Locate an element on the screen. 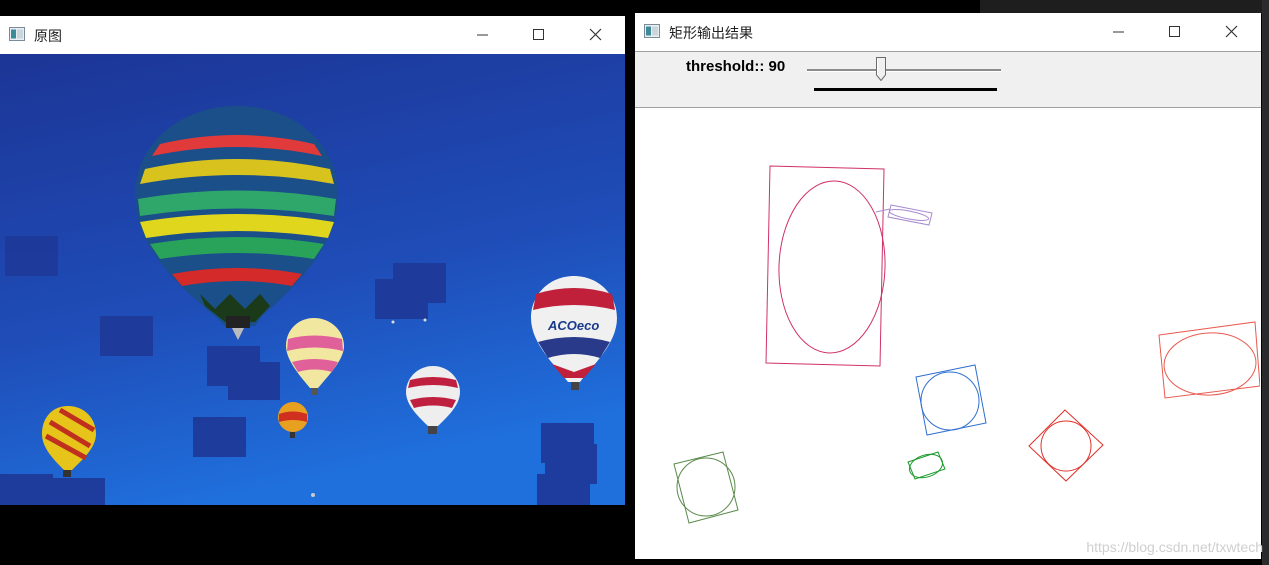  bounding-rect-salmon is located at coordinates (1209, 360).